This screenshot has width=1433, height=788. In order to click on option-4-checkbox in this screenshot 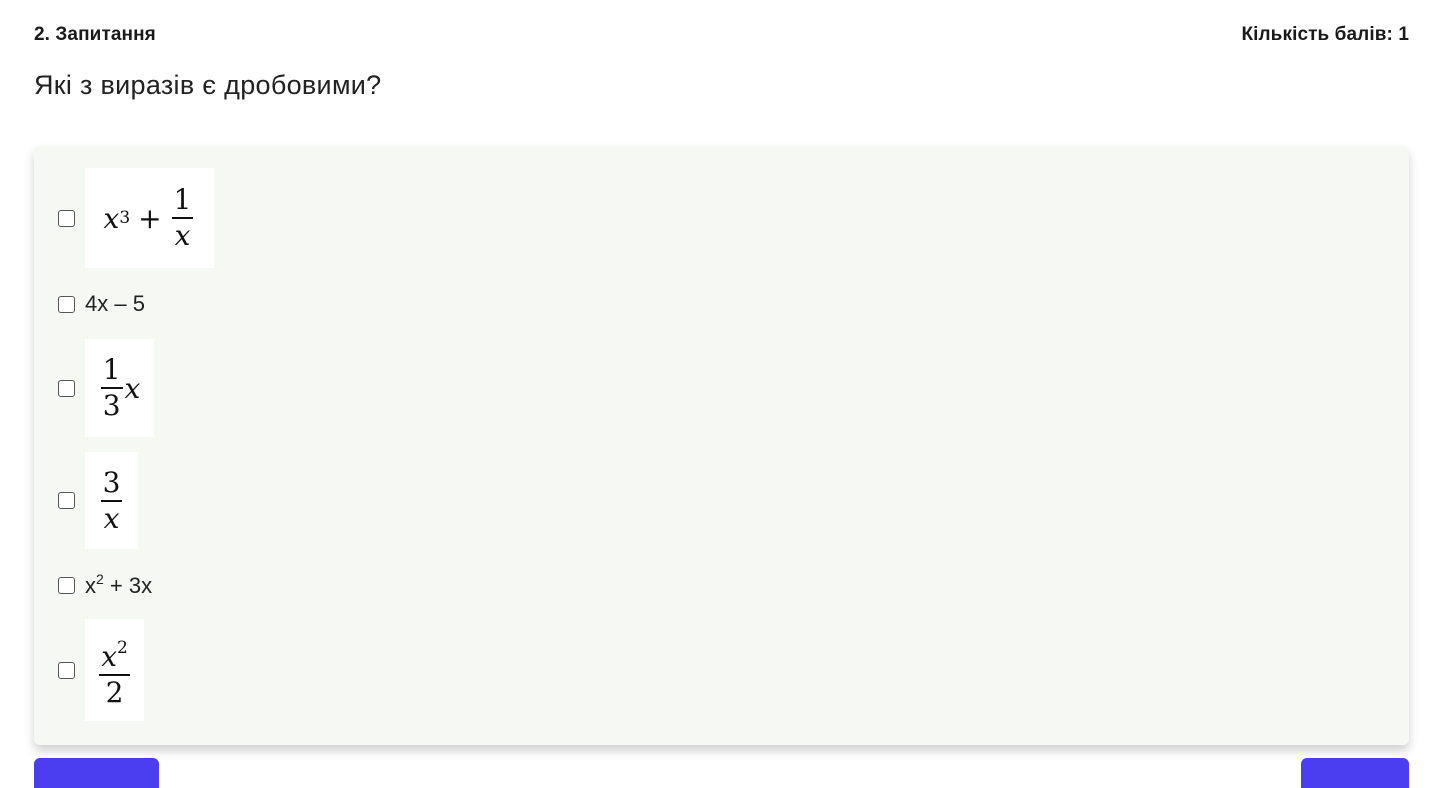, I will do `click(66, 500)`.